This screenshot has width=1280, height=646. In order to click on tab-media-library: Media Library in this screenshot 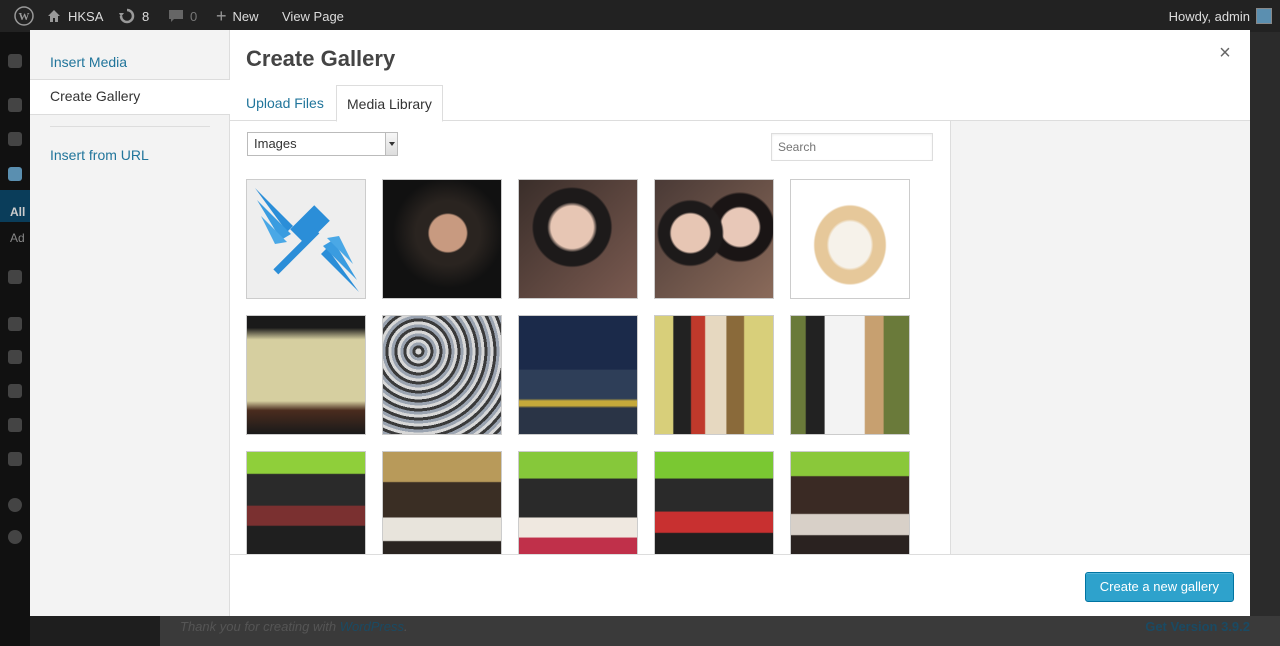, I will do `click(389, 103)`.